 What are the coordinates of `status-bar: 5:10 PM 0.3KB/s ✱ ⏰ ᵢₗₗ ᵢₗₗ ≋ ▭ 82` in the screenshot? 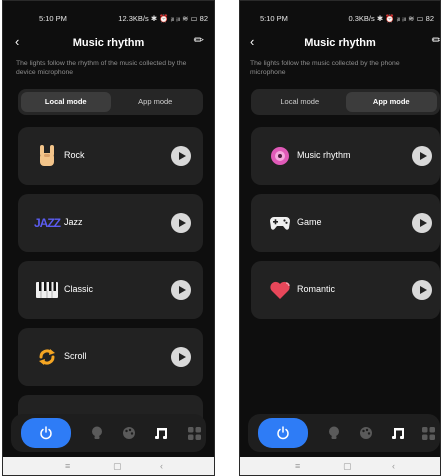 It's located at (340, 19).